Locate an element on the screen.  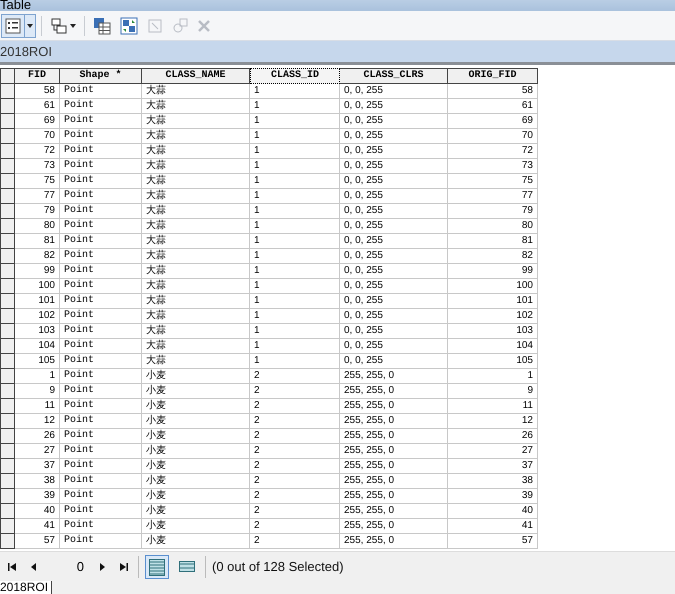
layer-title: 2018ROI is located at coordinates (26, 51).